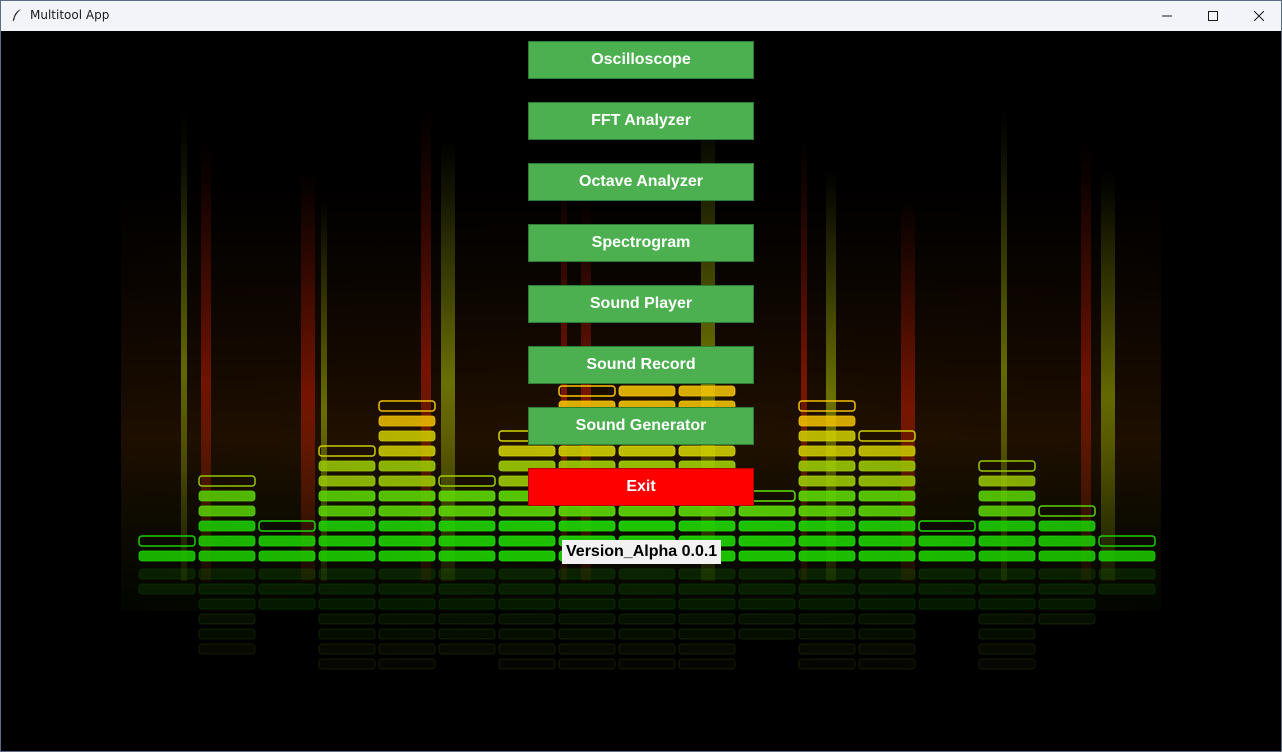 The image size is (1282, 752). Describe the element at coordinates (641, 243) in the screenshot. I see `spectrogram-button: Spectrogram` at that location.